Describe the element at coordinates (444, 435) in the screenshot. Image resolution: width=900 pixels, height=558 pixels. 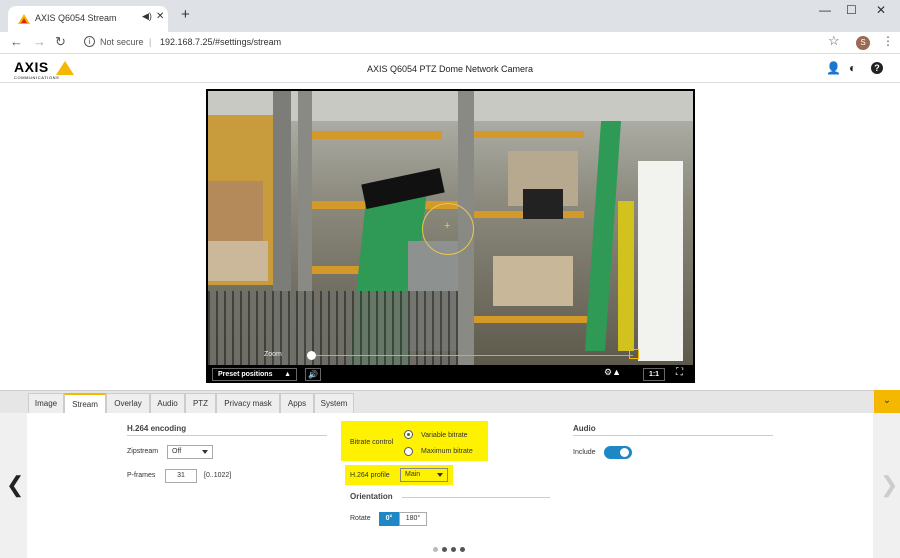
I see `variable-bitrate-label: Variable bitrate` at that location.